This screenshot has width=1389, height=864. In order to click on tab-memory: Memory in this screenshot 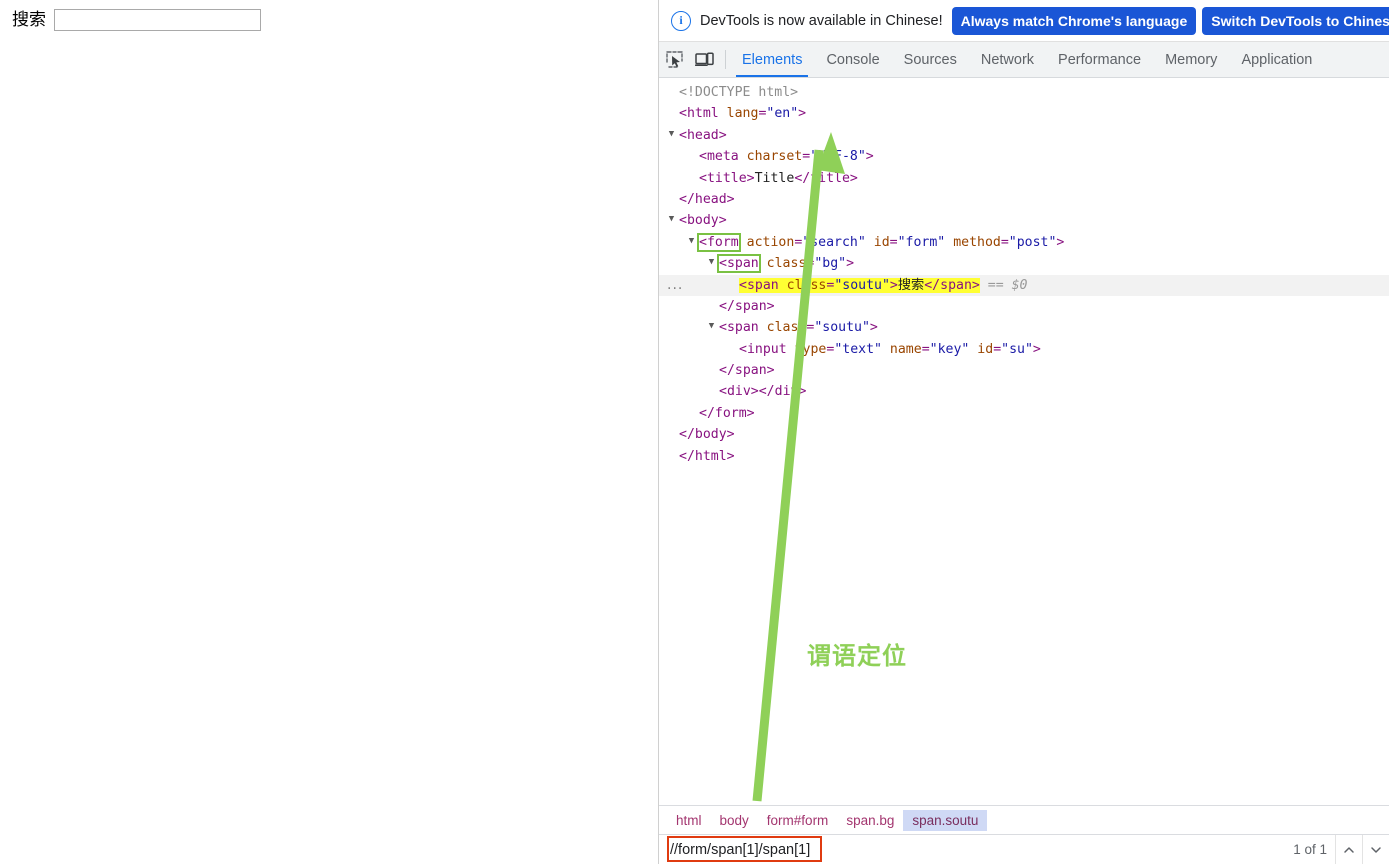, I will do `click(1191, 59)`.